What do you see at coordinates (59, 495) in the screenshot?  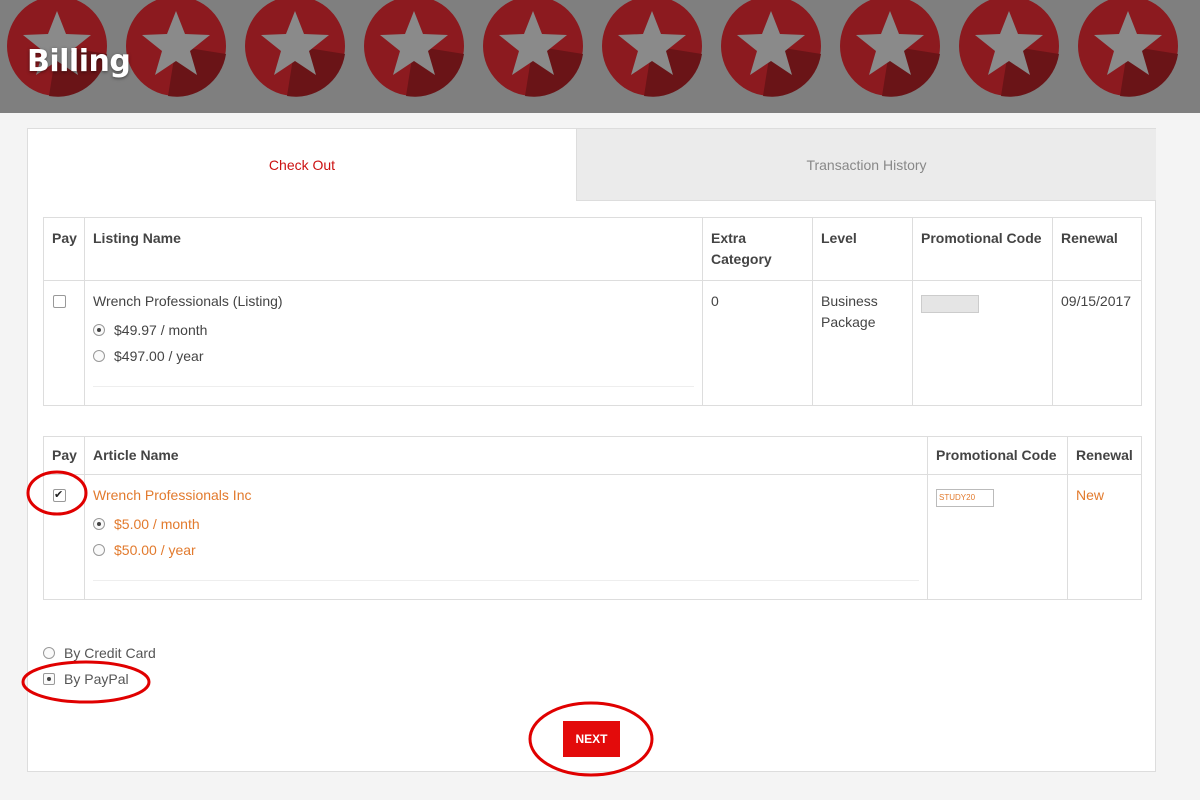 I see `article-pay-checkbox` at bounding box center [59, 495].